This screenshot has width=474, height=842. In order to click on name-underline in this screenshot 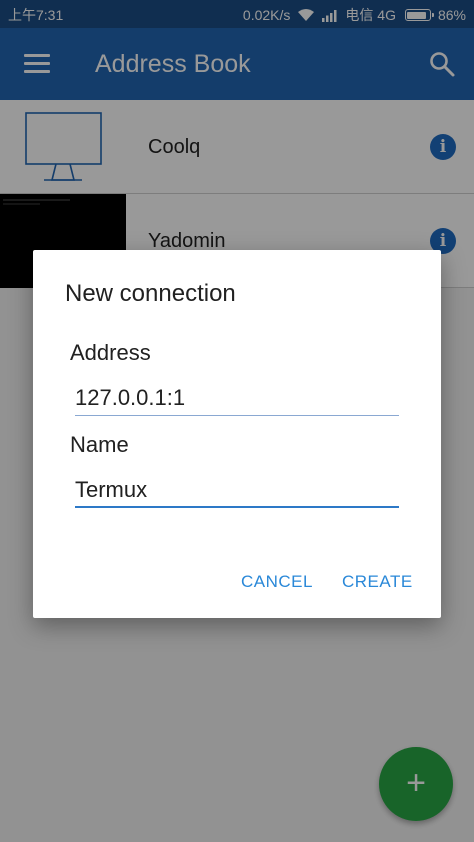, I will do `click(237, 507)`.